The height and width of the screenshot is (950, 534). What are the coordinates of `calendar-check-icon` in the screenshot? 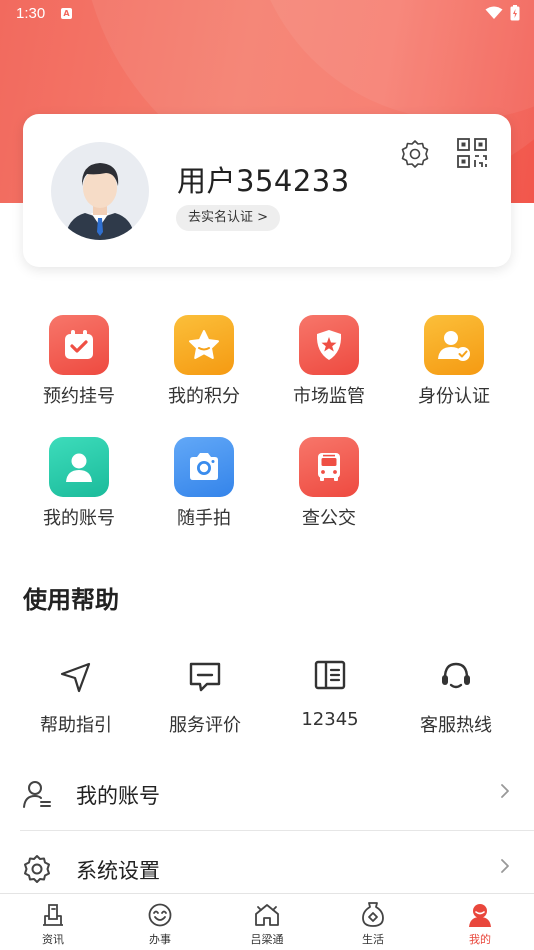 It's located at (79, 345).